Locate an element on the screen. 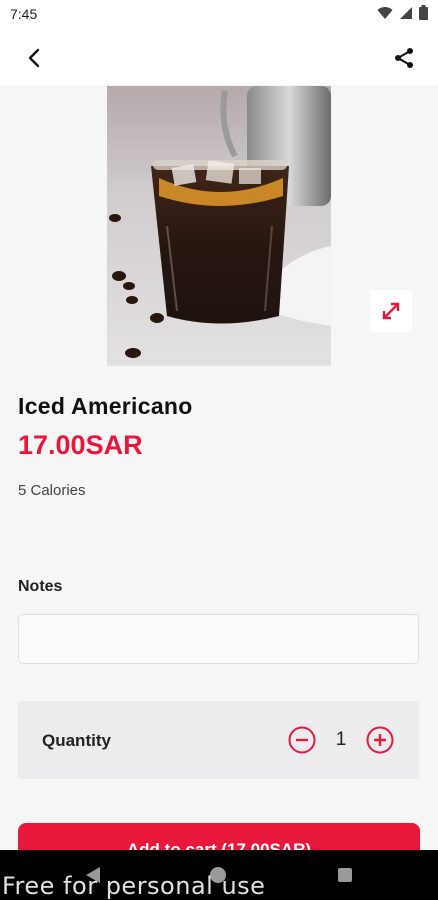 This screenshot has height=900, width=438. status-bar: 7:45 is located at coordinates (219, 14).